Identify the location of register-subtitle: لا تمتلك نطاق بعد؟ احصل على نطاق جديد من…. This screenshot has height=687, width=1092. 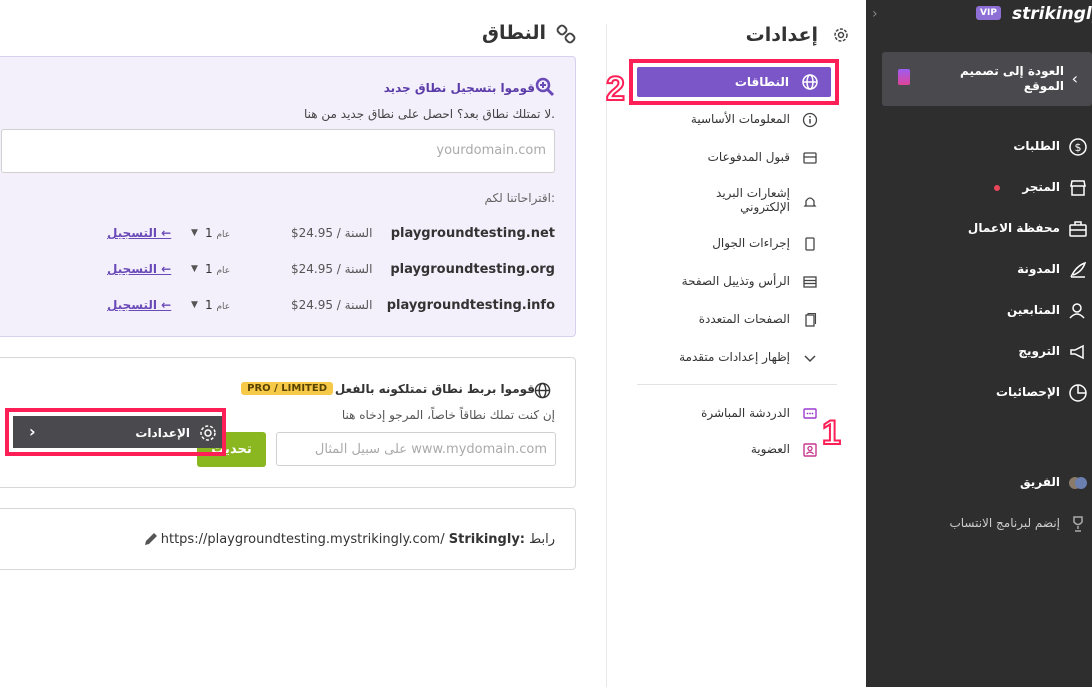
(429, 114).